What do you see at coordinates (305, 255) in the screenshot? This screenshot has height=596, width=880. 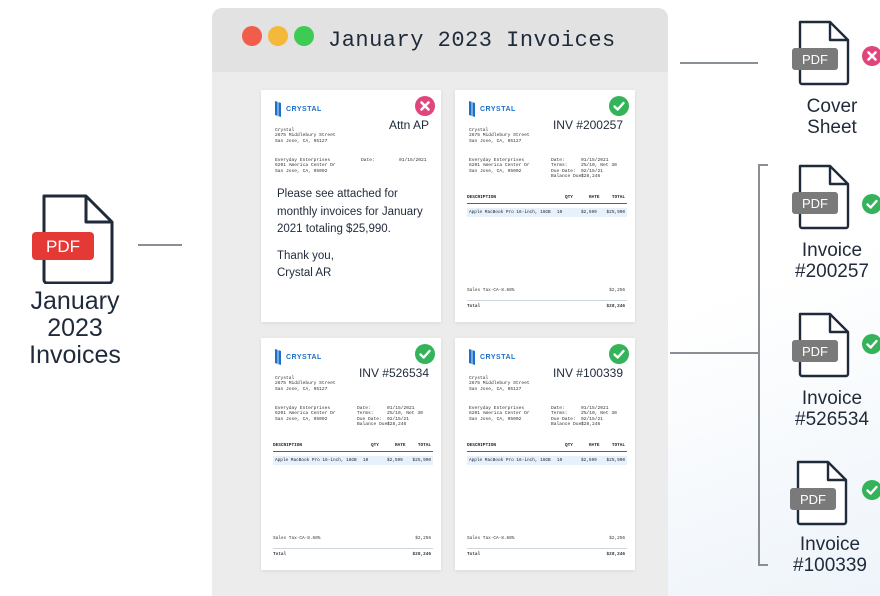 I see `cover-signoff-1: Thank you,` at bounding box center [305, 255].